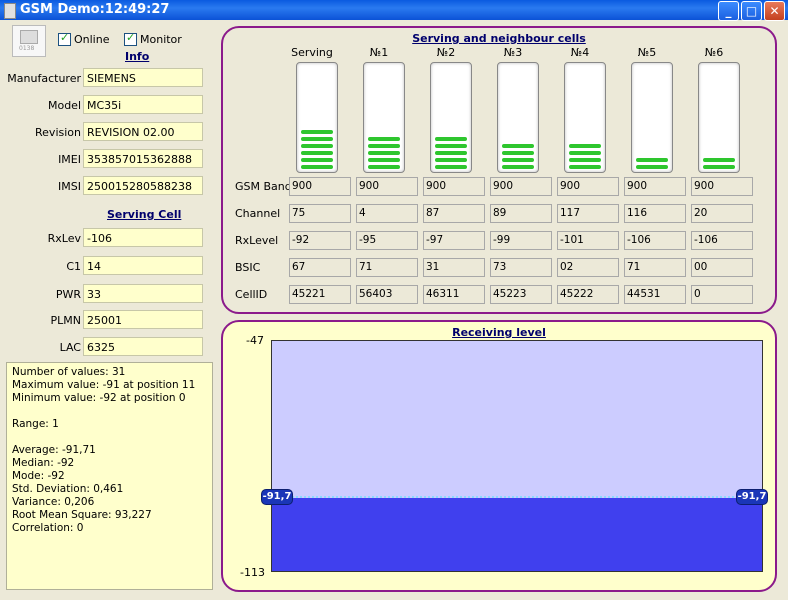 The image size is (788, 600). I want to click on imsi-field: 250015280588238, so click(143, 185).